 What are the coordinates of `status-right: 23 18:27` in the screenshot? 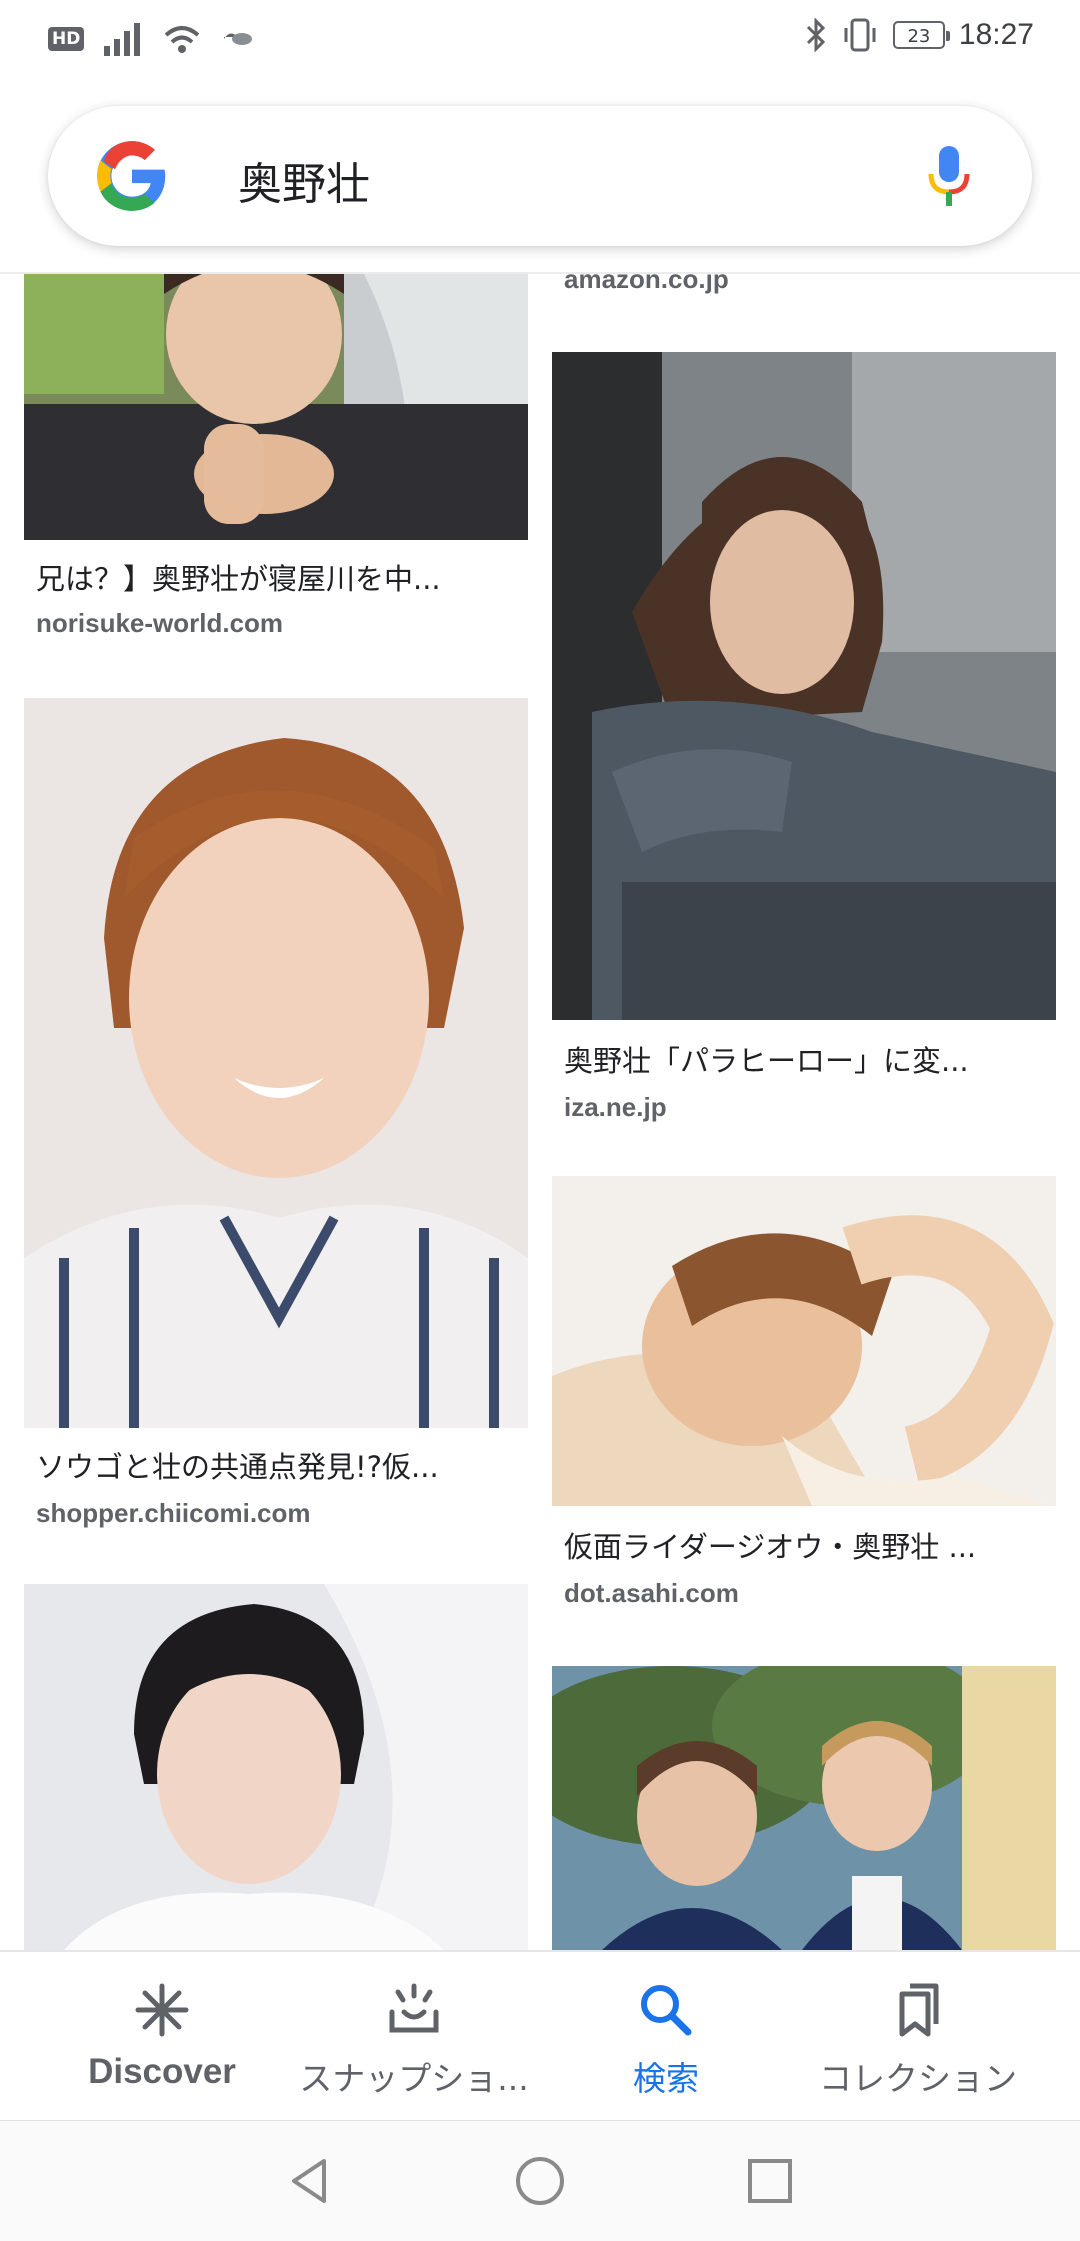 It's located at (919, 35).